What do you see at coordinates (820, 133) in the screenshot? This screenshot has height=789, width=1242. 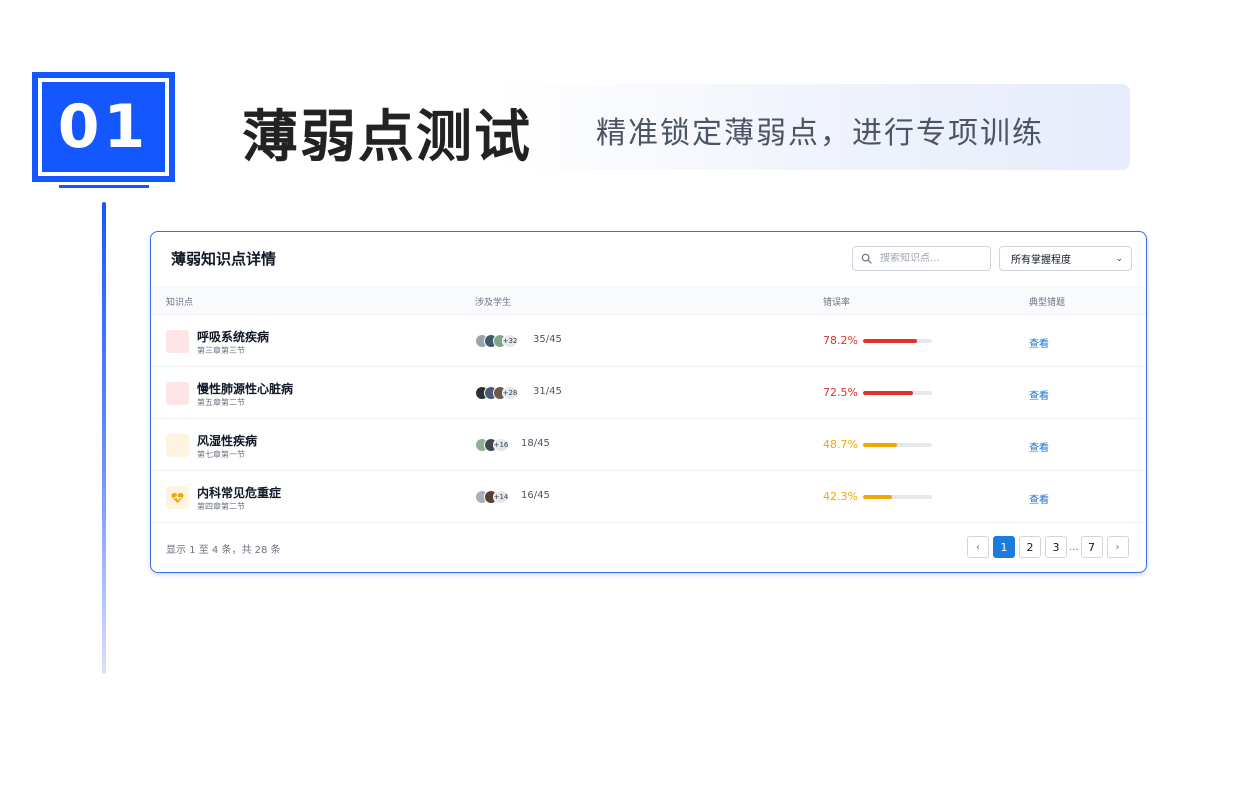 I see `page-subtitle: 精准锁定薄弱点，进行专项训练` at bounding box center [820, 133].